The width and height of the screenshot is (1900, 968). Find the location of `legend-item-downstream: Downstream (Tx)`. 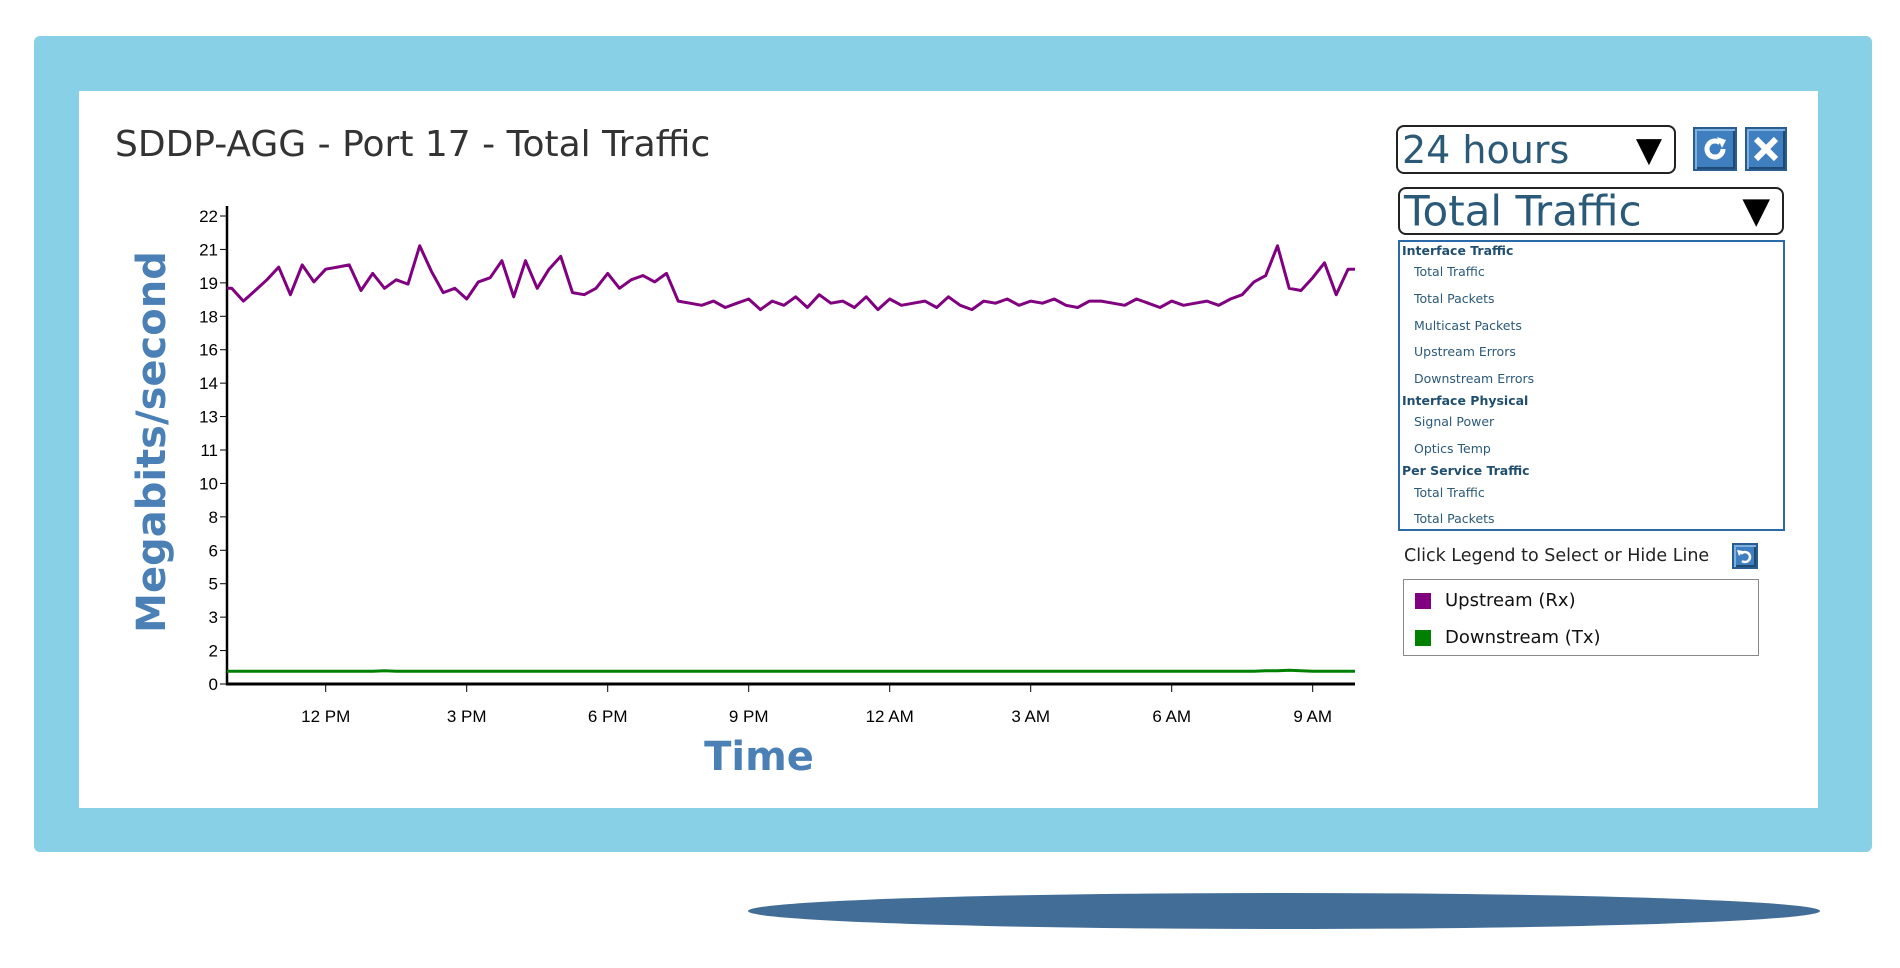

legend-item-downstream: Downstream (Tx) is located at coordinates (1508, 637).